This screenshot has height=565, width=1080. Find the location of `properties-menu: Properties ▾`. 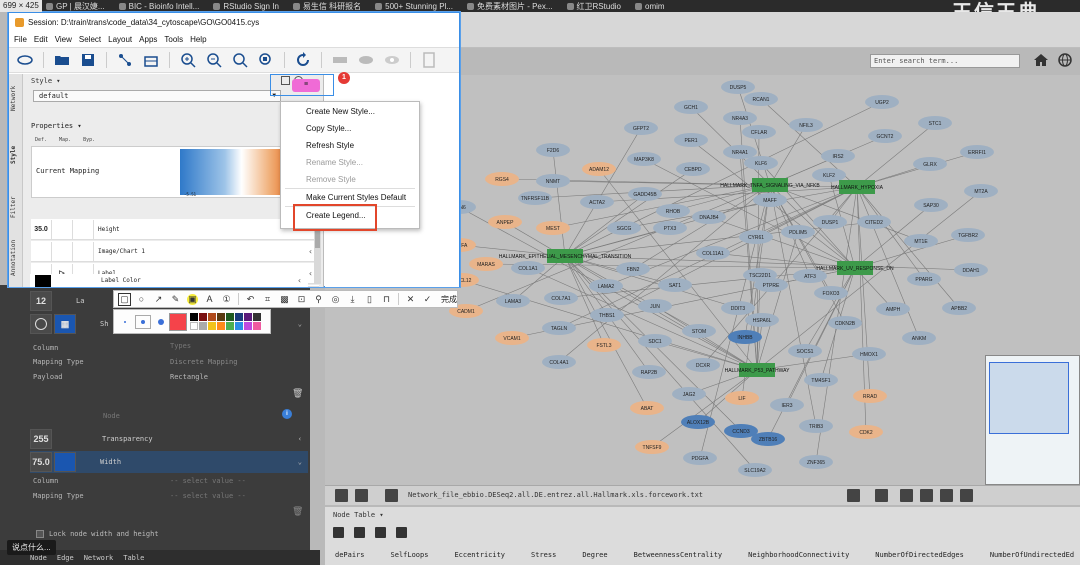

properties-menu: Properties ▾ is located at coordinates (56, 126).